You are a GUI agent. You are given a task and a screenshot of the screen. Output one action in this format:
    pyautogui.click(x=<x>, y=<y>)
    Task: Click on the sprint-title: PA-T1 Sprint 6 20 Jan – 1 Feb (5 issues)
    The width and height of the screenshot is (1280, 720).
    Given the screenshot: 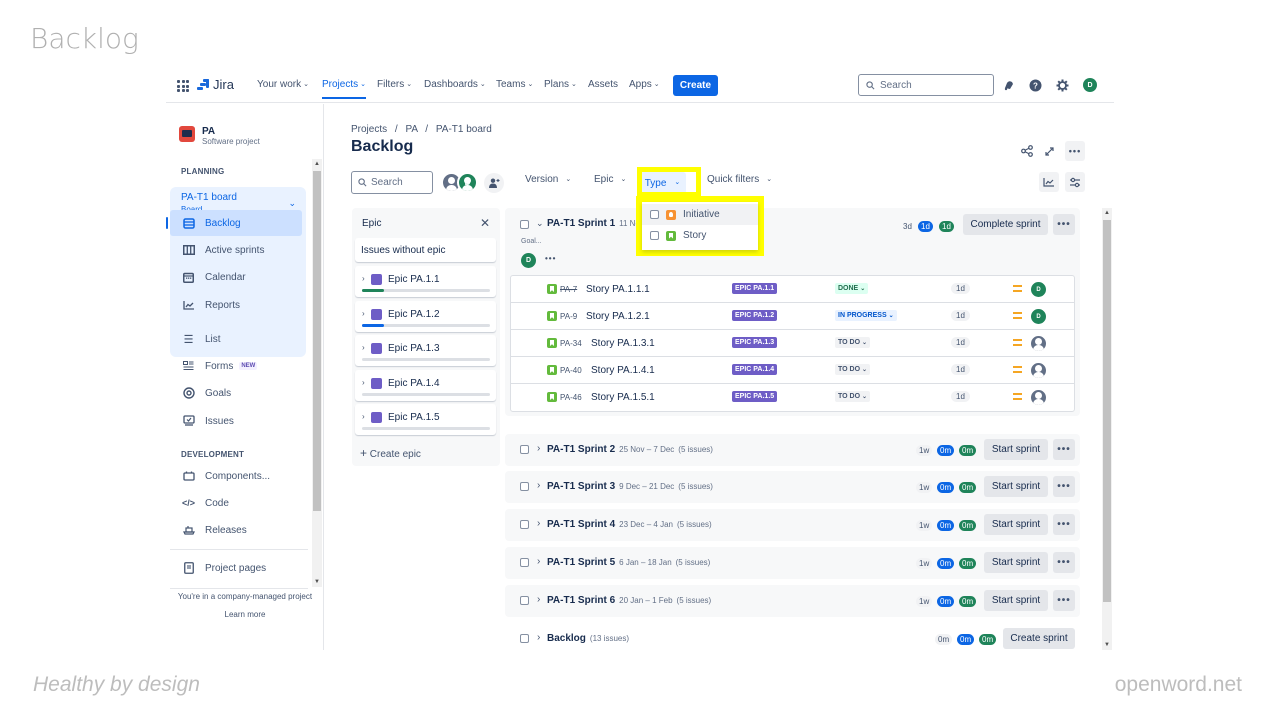 What is the action you would take?
    pyautogui.click(x=629, y=600)
    